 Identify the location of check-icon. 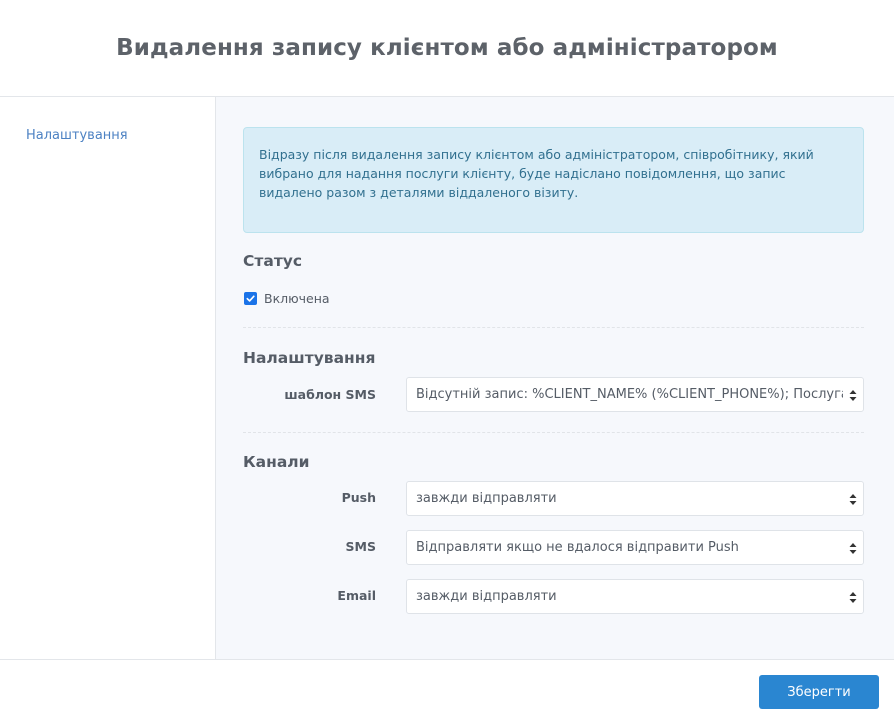
(250, 298).